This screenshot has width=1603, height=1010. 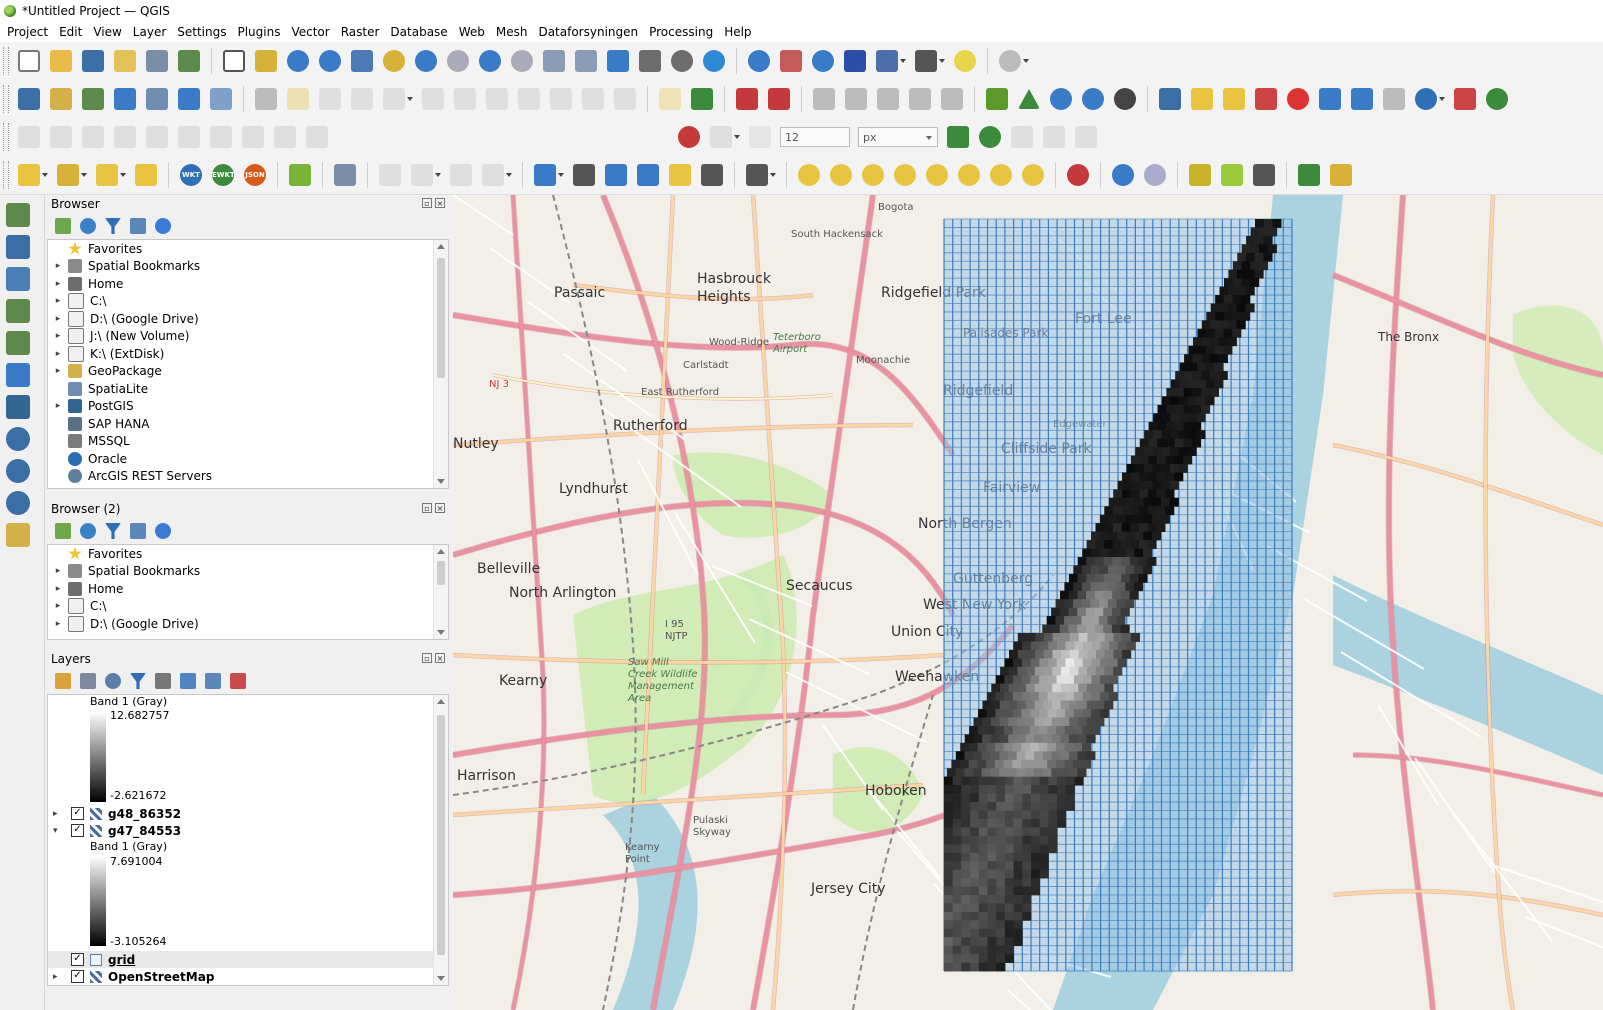 What do you see at coordinates (157, 99) in the screenshot?
I see `new-spatialite-icon` at bounding box center [157, 99].